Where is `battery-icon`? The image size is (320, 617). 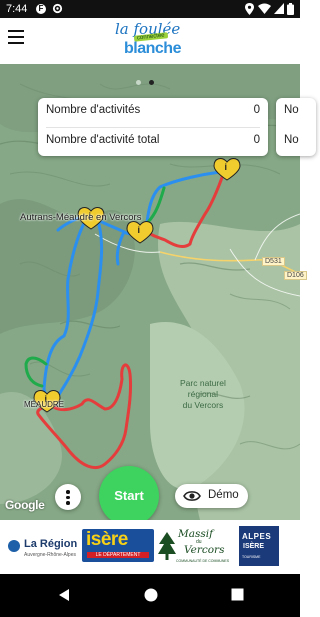
battery-icon is located at coordinates (290, 9).